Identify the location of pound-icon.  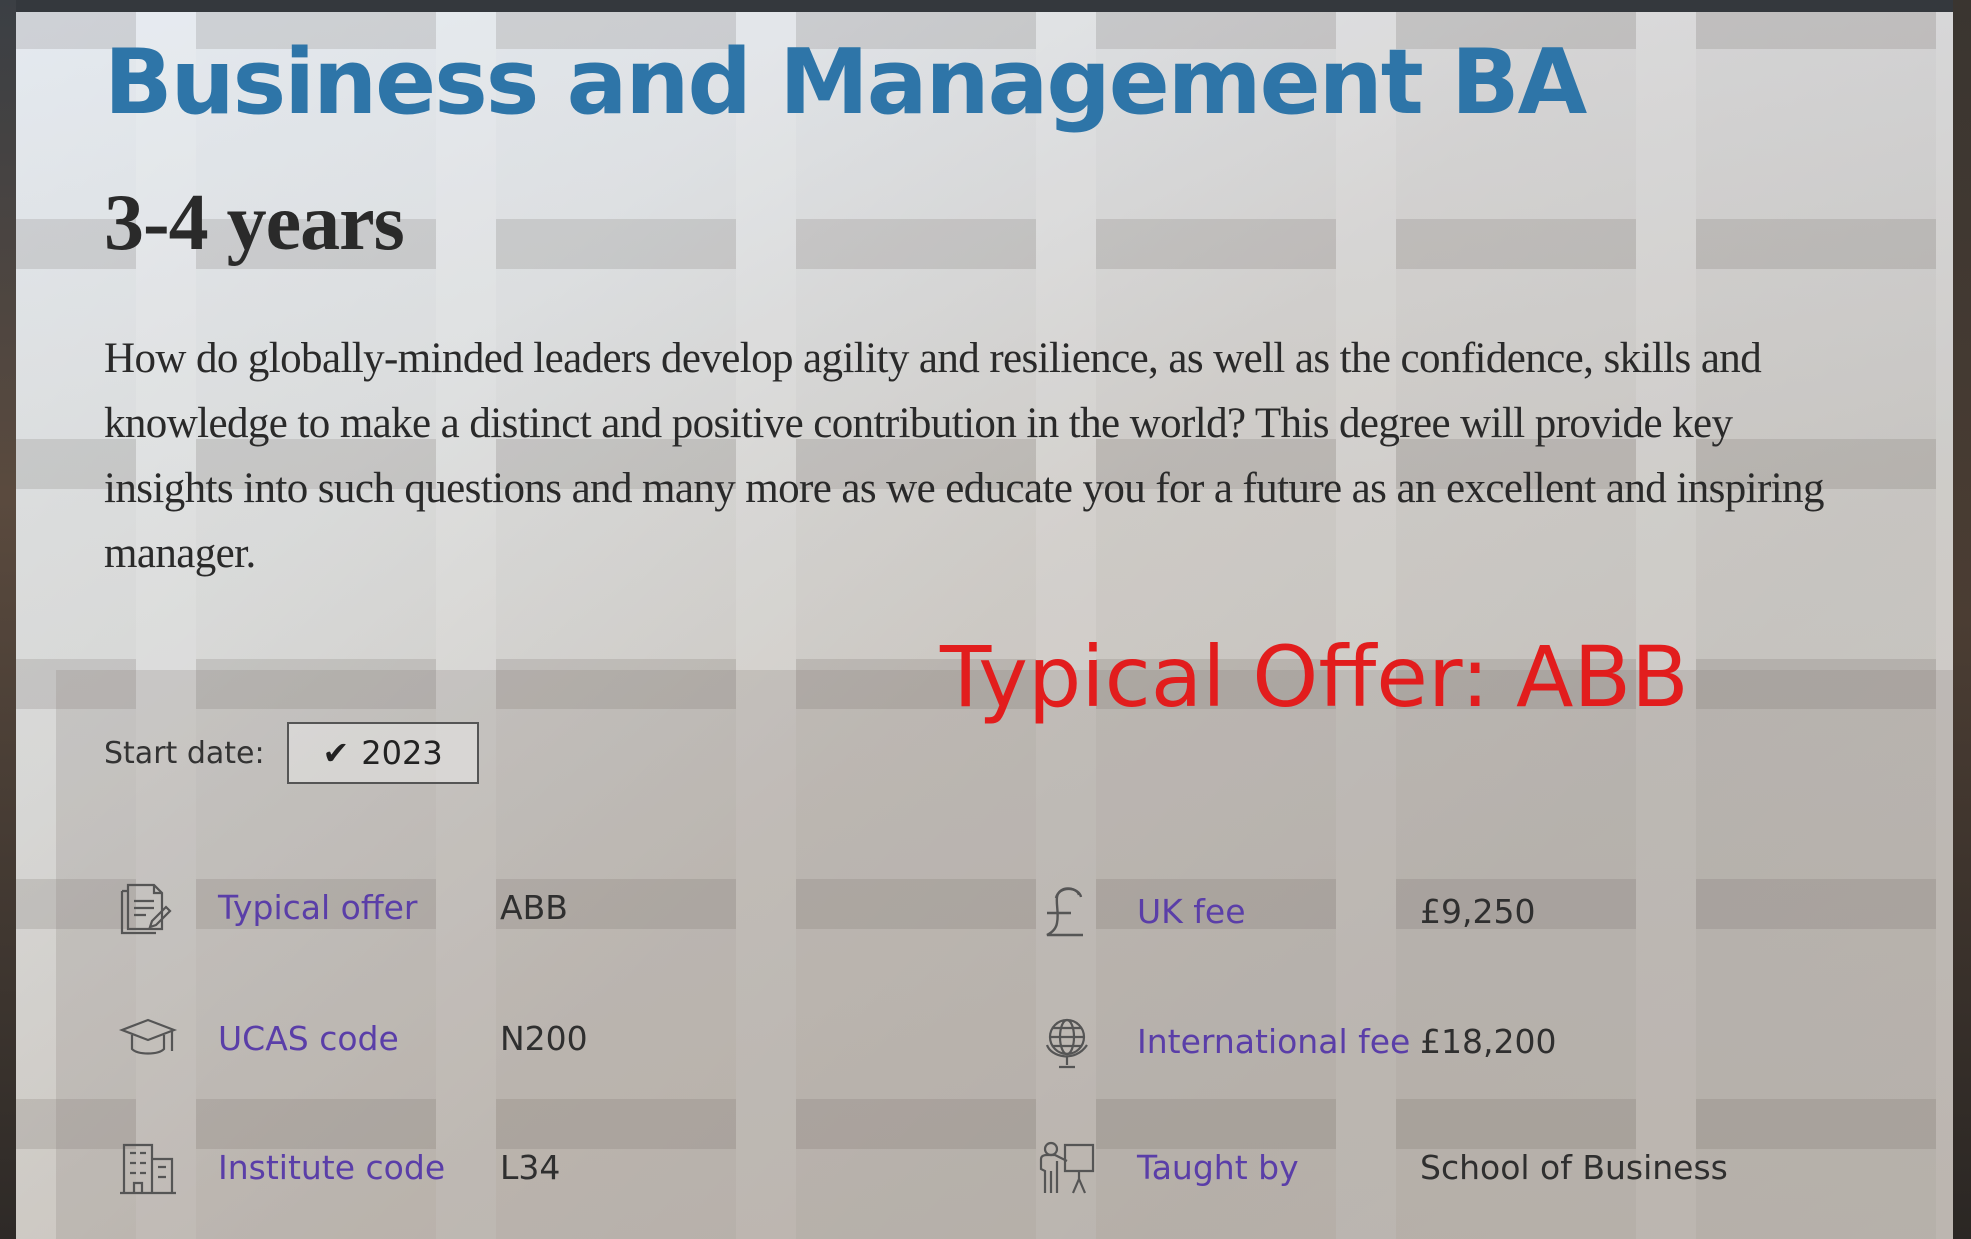
(1067, 911).